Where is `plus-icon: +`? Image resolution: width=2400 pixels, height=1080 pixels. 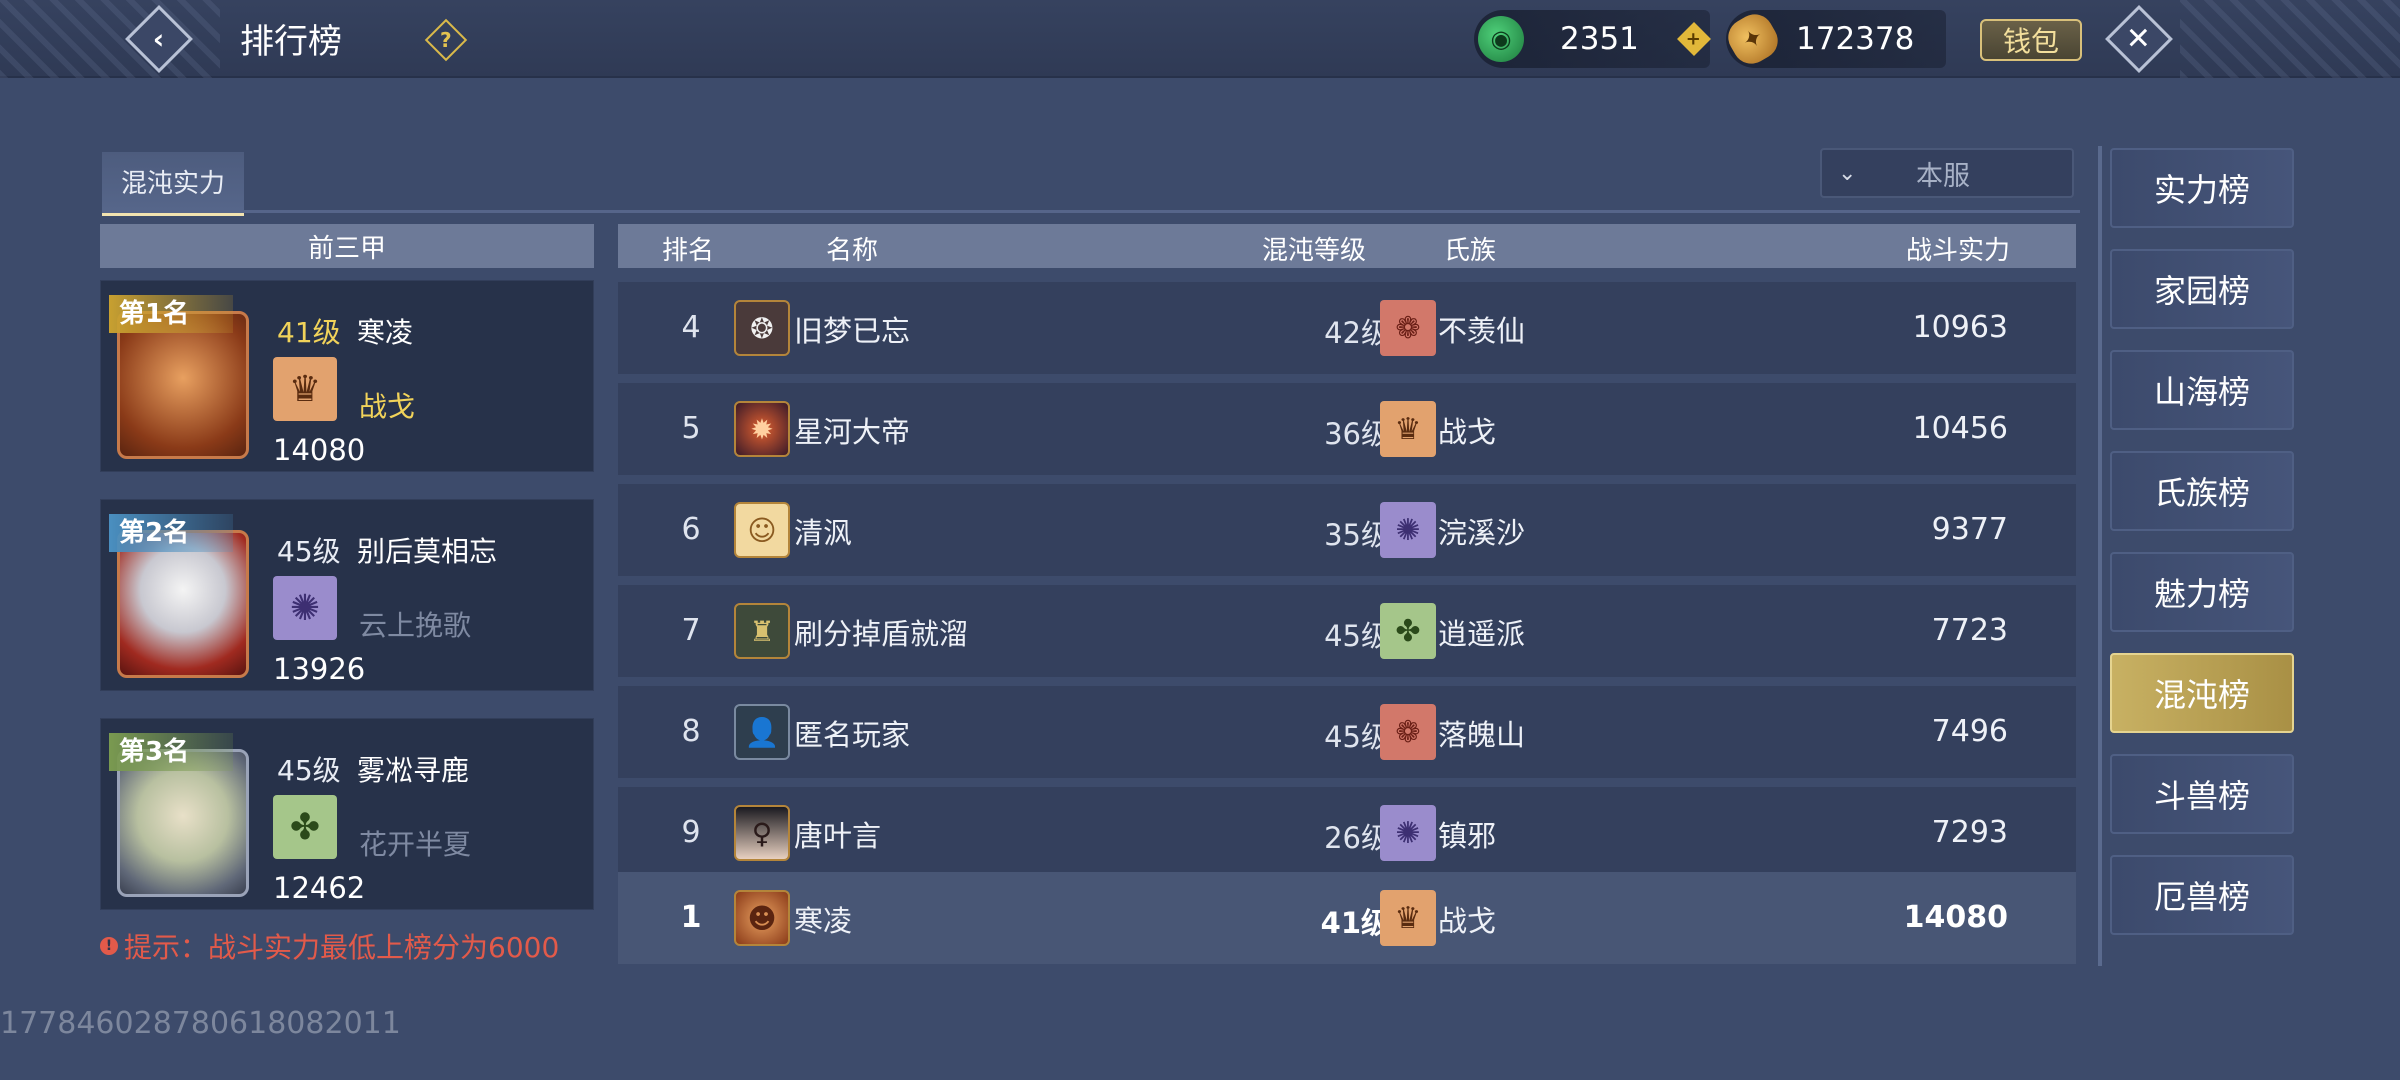
plus-icon: + is located at coordinates (1694, 39).